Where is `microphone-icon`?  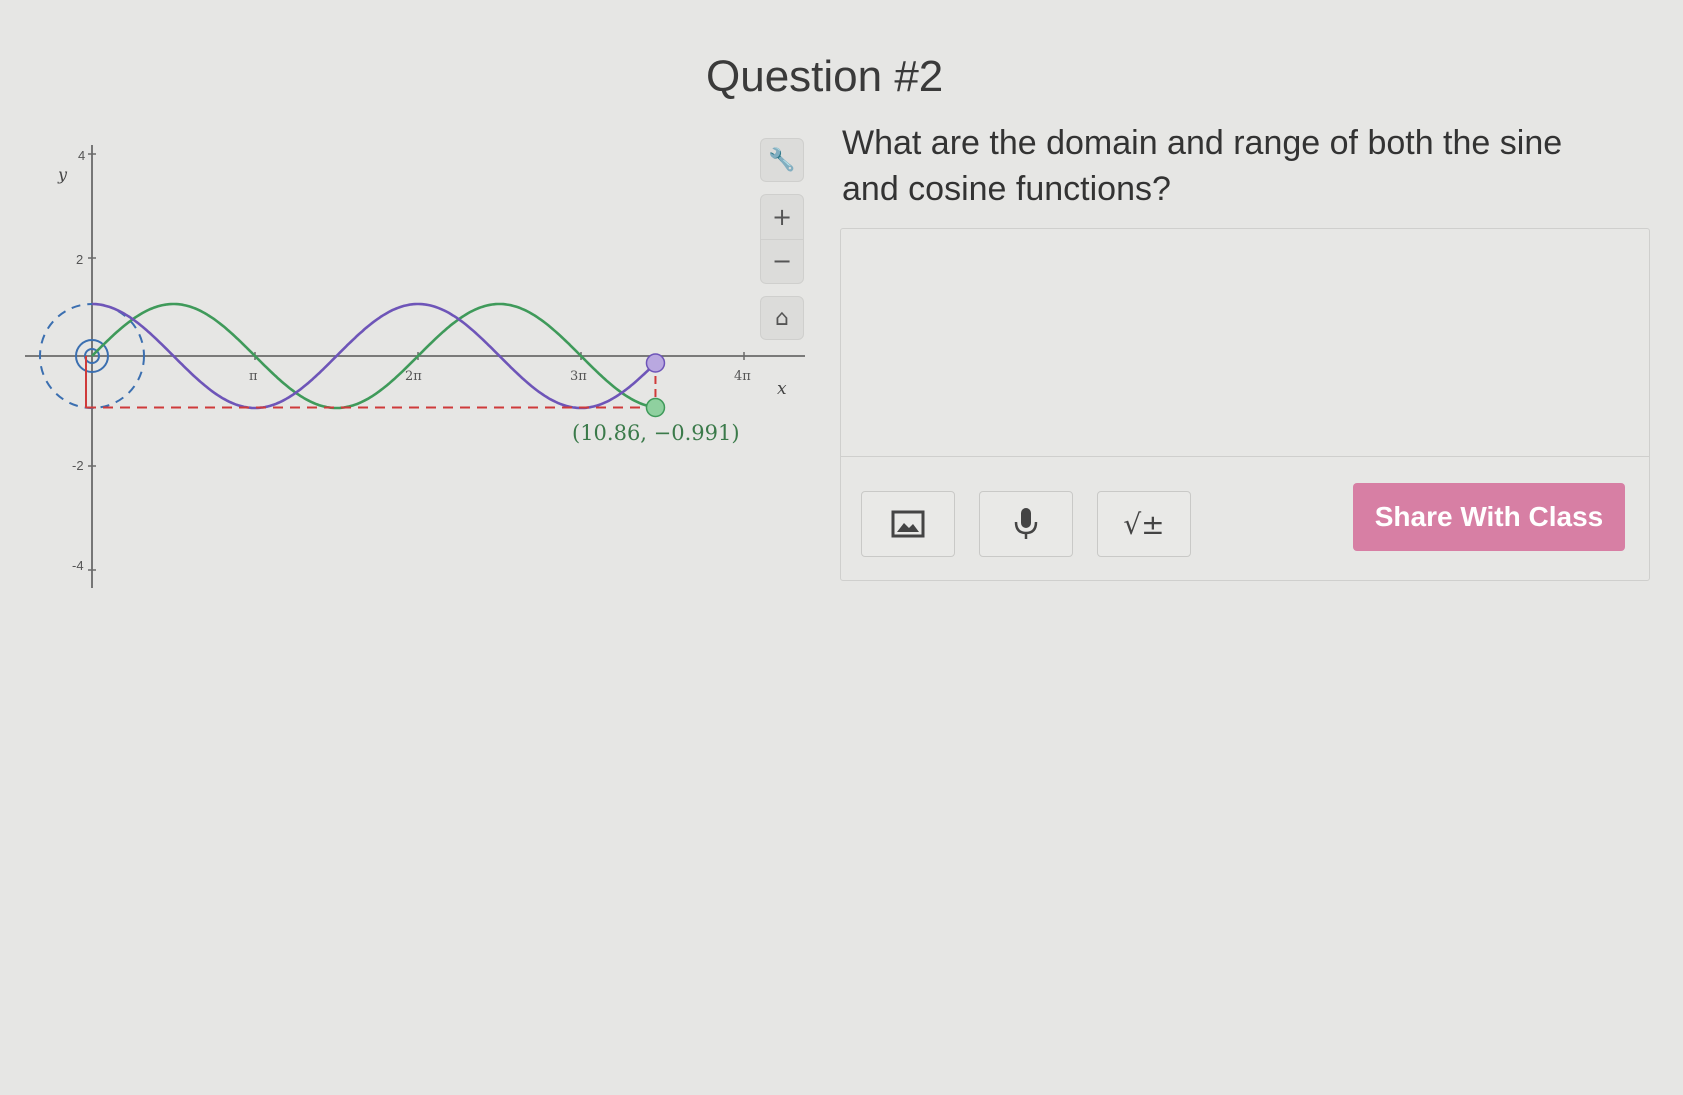
microphone-icon is located at coordinates (1026, 523).